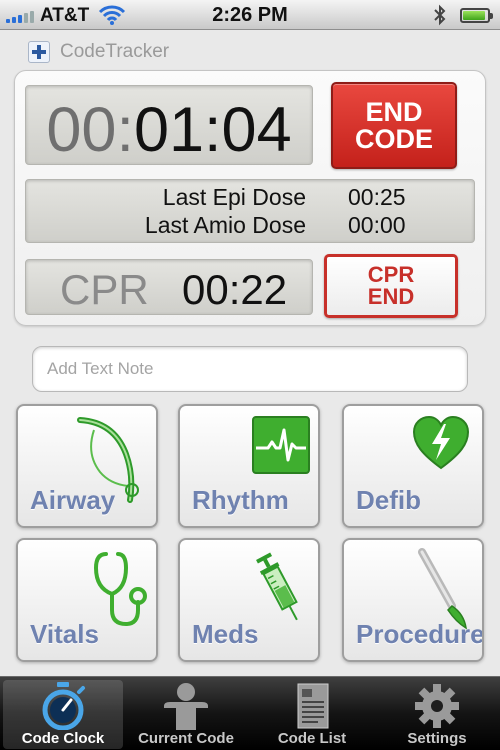 This screenshot has width=500, height=750. I want to click on tab-code-list: Code List, so click(312, 714).